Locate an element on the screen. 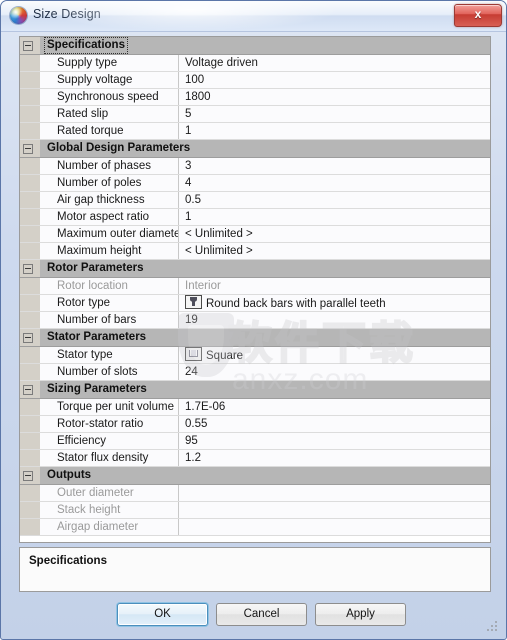  property-value: 5 is located at coordinates (335, 114).